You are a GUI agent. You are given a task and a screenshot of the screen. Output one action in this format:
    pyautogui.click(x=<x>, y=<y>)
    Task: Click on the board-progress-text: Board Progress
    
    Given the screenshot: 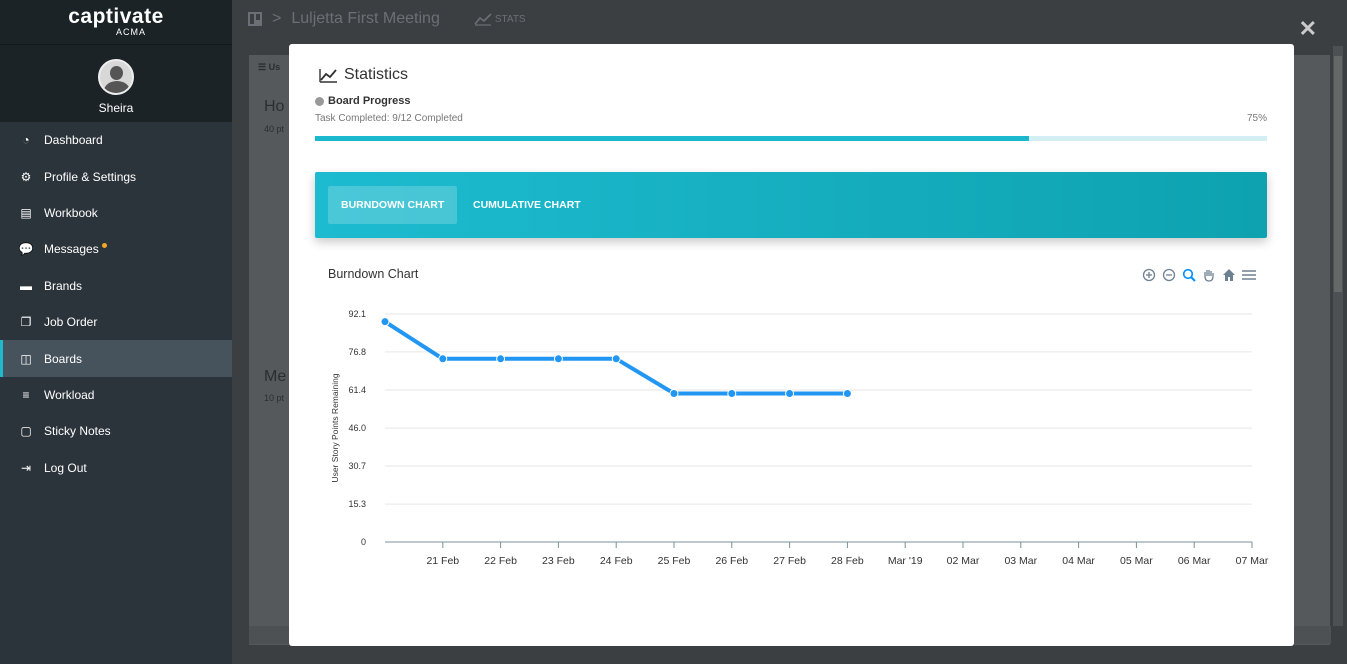 What is the action you would take?
    pyautogui.click(x=369, y=101)
    